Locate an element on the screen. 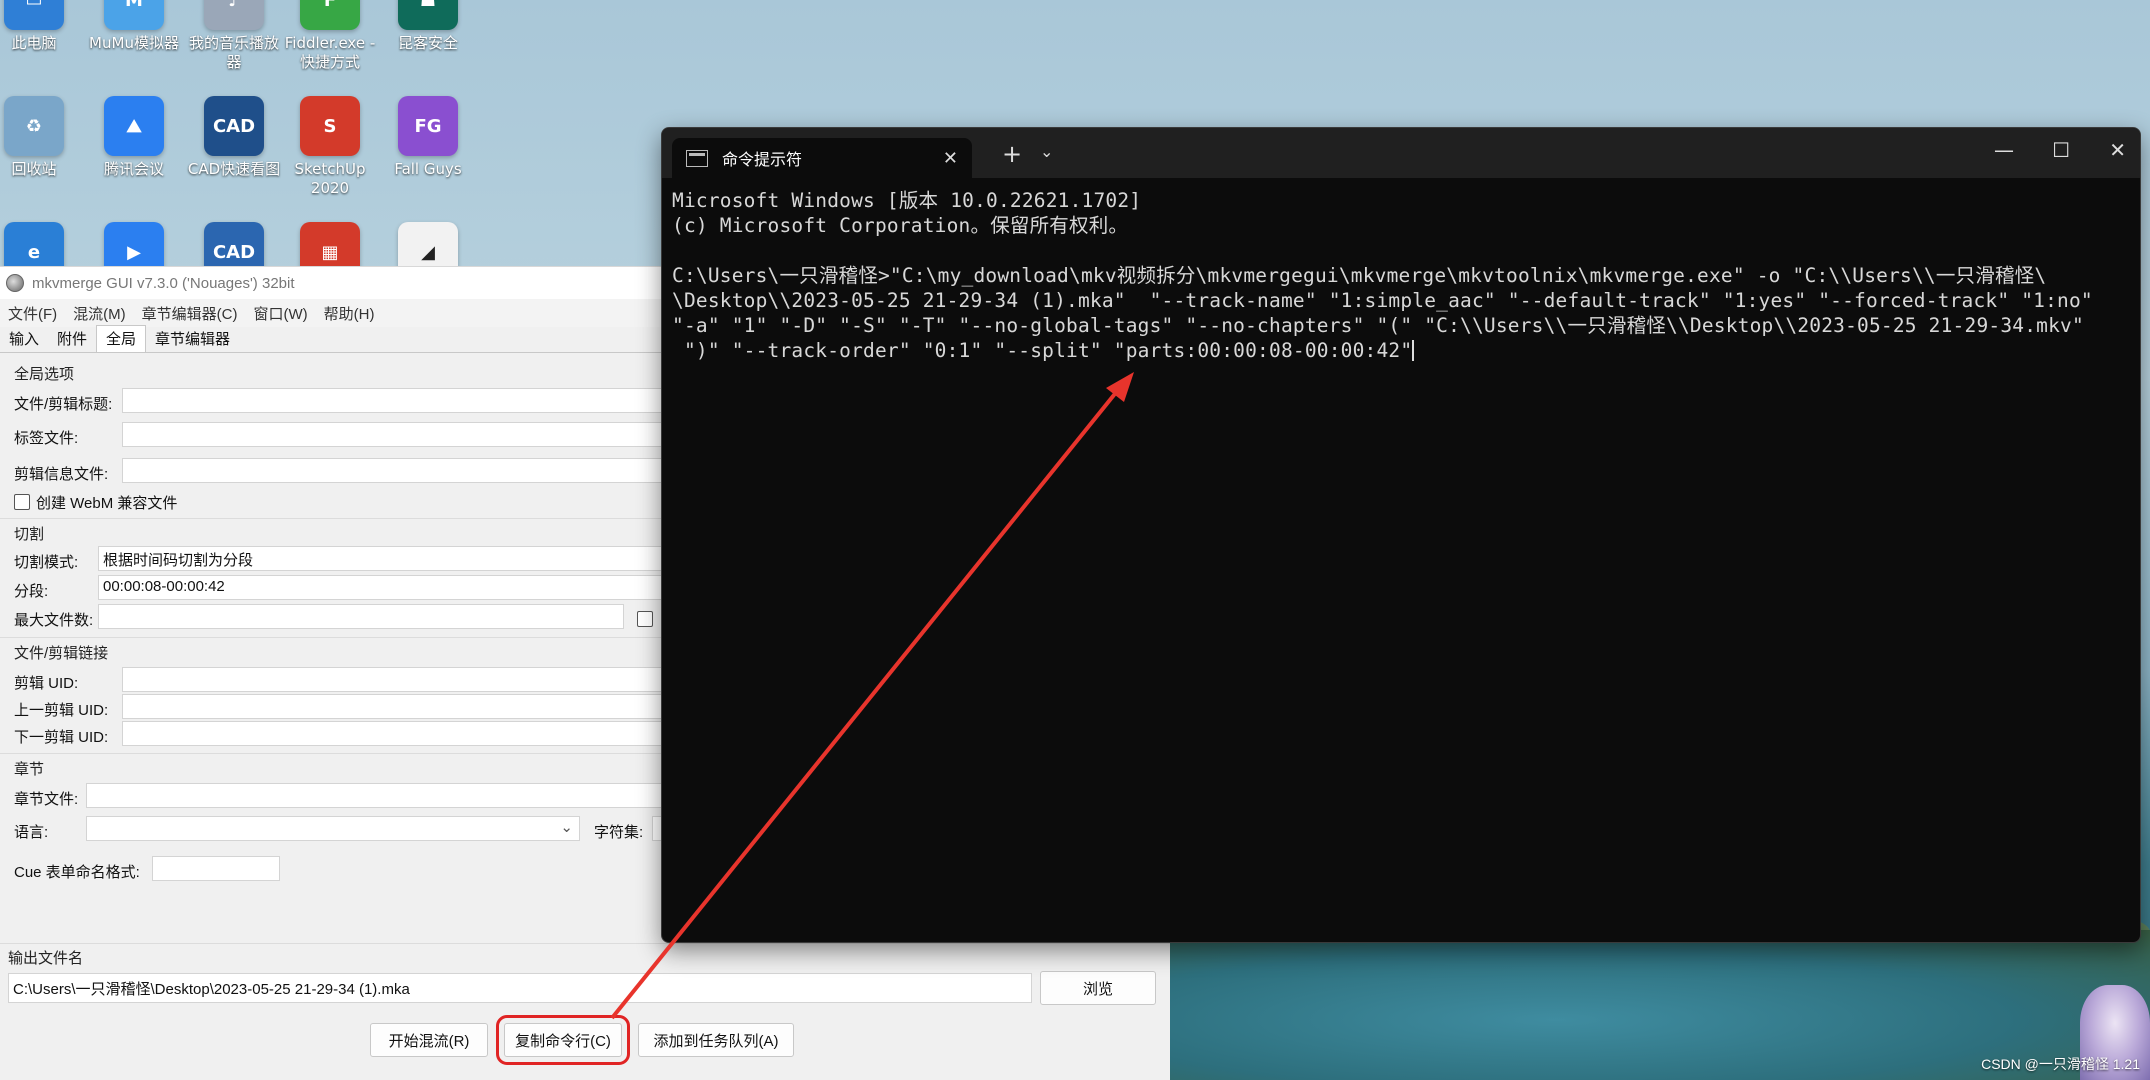 This screenshot has width=2150, height=1080. desktop-icon-label: 我的音乐播放器 is located at coordinates (233, 52).